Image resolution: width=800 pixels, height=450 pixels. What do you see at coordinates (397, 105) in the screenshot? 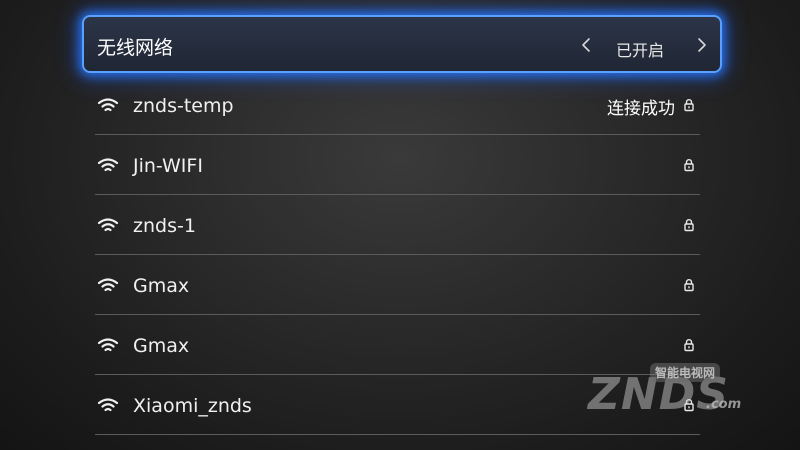
I see `network-row: znds-temp 连接成功` at bounding box center [397, 105].